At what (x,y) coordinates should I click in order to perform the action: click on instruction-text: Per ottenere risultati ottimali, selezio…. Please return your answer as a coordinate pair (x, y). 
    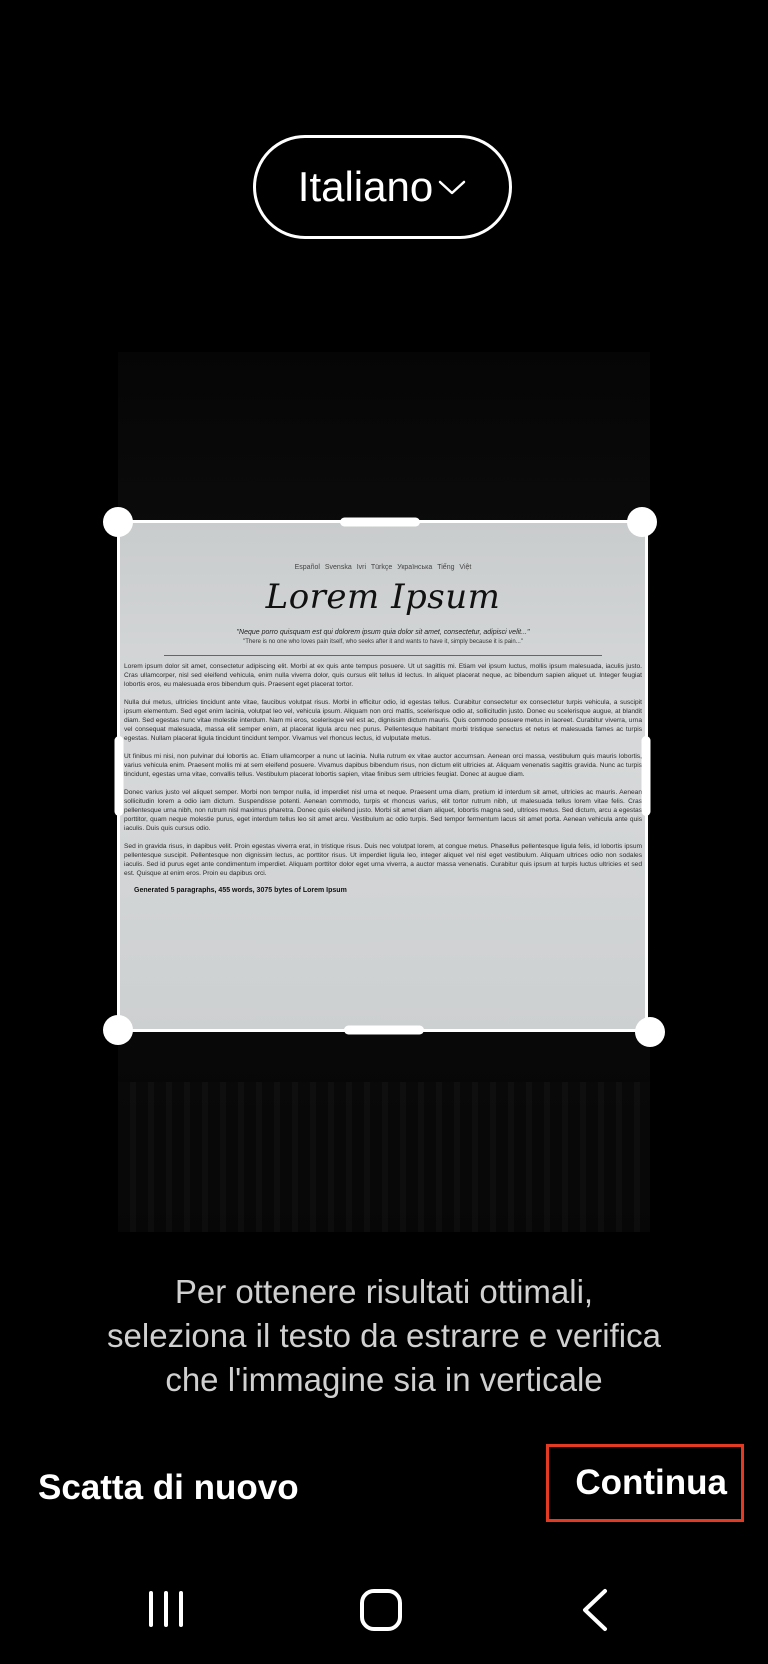
    Looking at the image, I should click on (384, 1336).